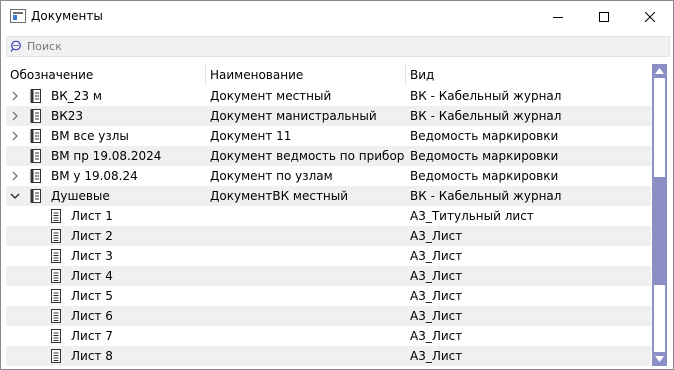  I want to click on search-input, so click(342, 46).